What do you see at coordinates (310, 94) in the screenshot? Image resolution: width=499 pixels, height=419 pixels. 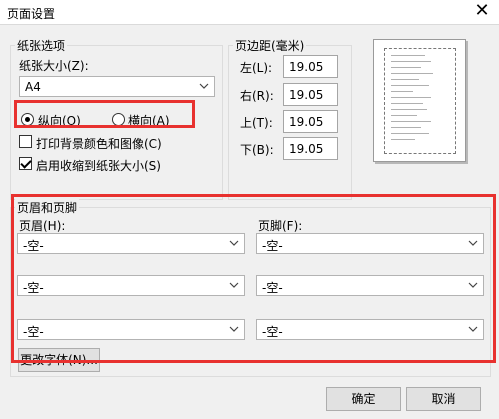 I see `margin-right-input: 19.05` at bounding box center [310, 94].